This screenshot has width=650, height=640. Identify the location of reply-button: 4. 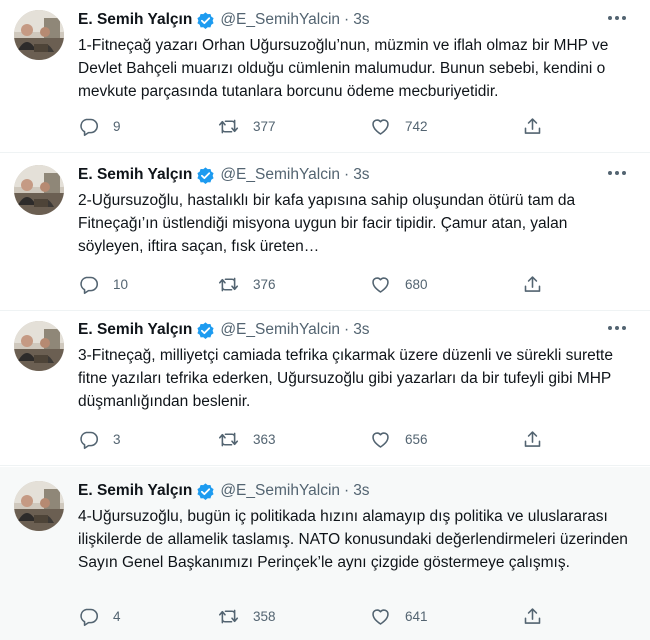
(99, 616).